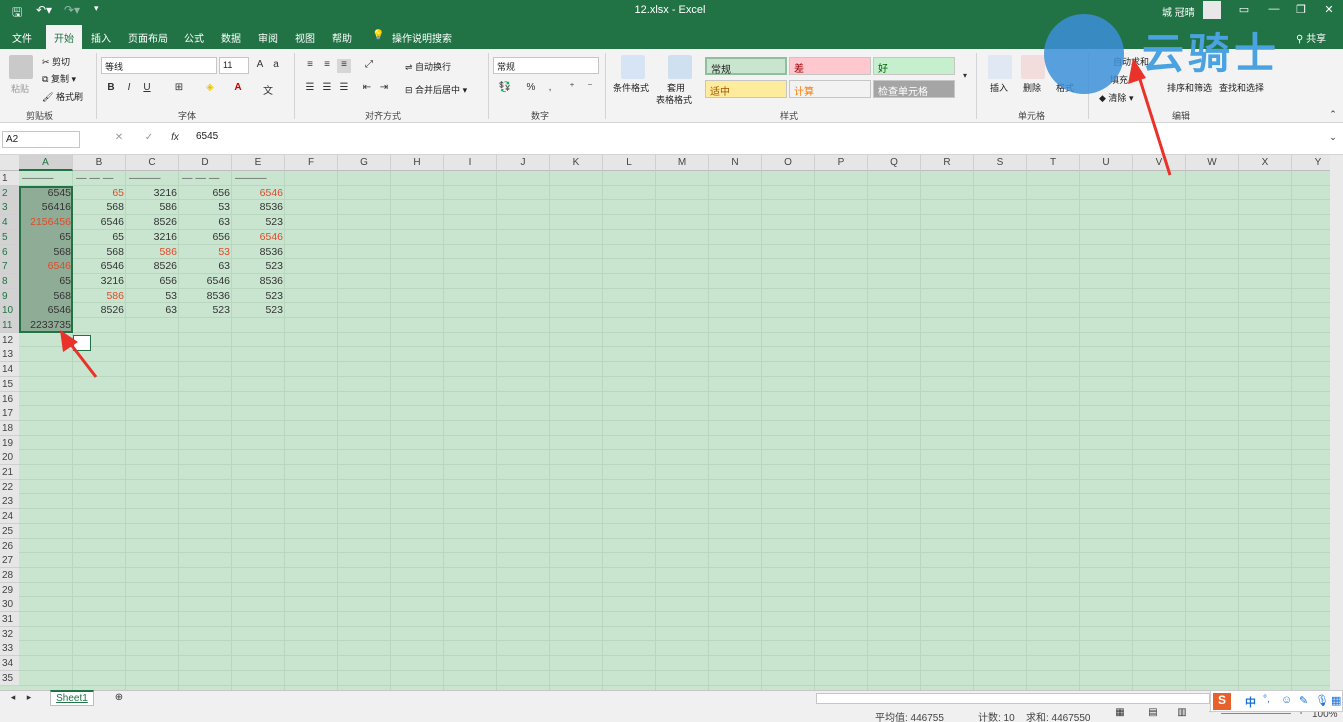  What do you see at coordinates (79, 354) in the screenshot?
I see `arrow-to-selection` at bounding box center [79, 354].